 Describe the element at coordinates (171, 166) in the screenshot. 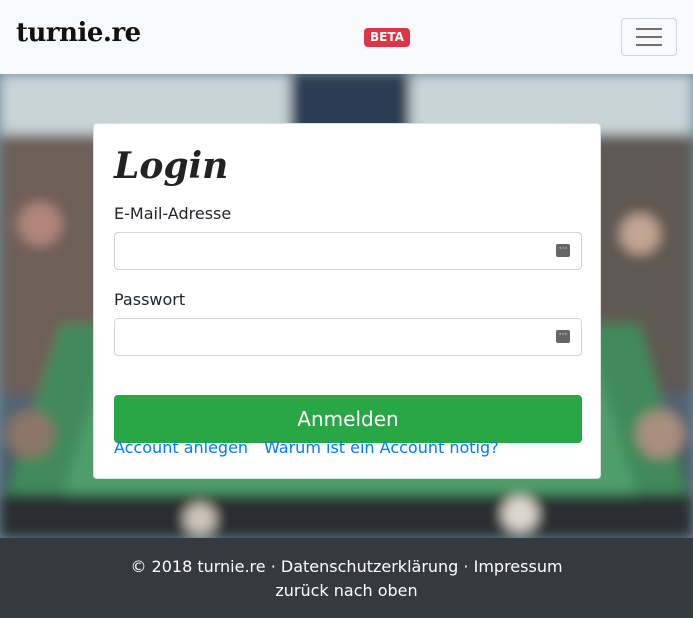

I see `login-title: Login` at that location.